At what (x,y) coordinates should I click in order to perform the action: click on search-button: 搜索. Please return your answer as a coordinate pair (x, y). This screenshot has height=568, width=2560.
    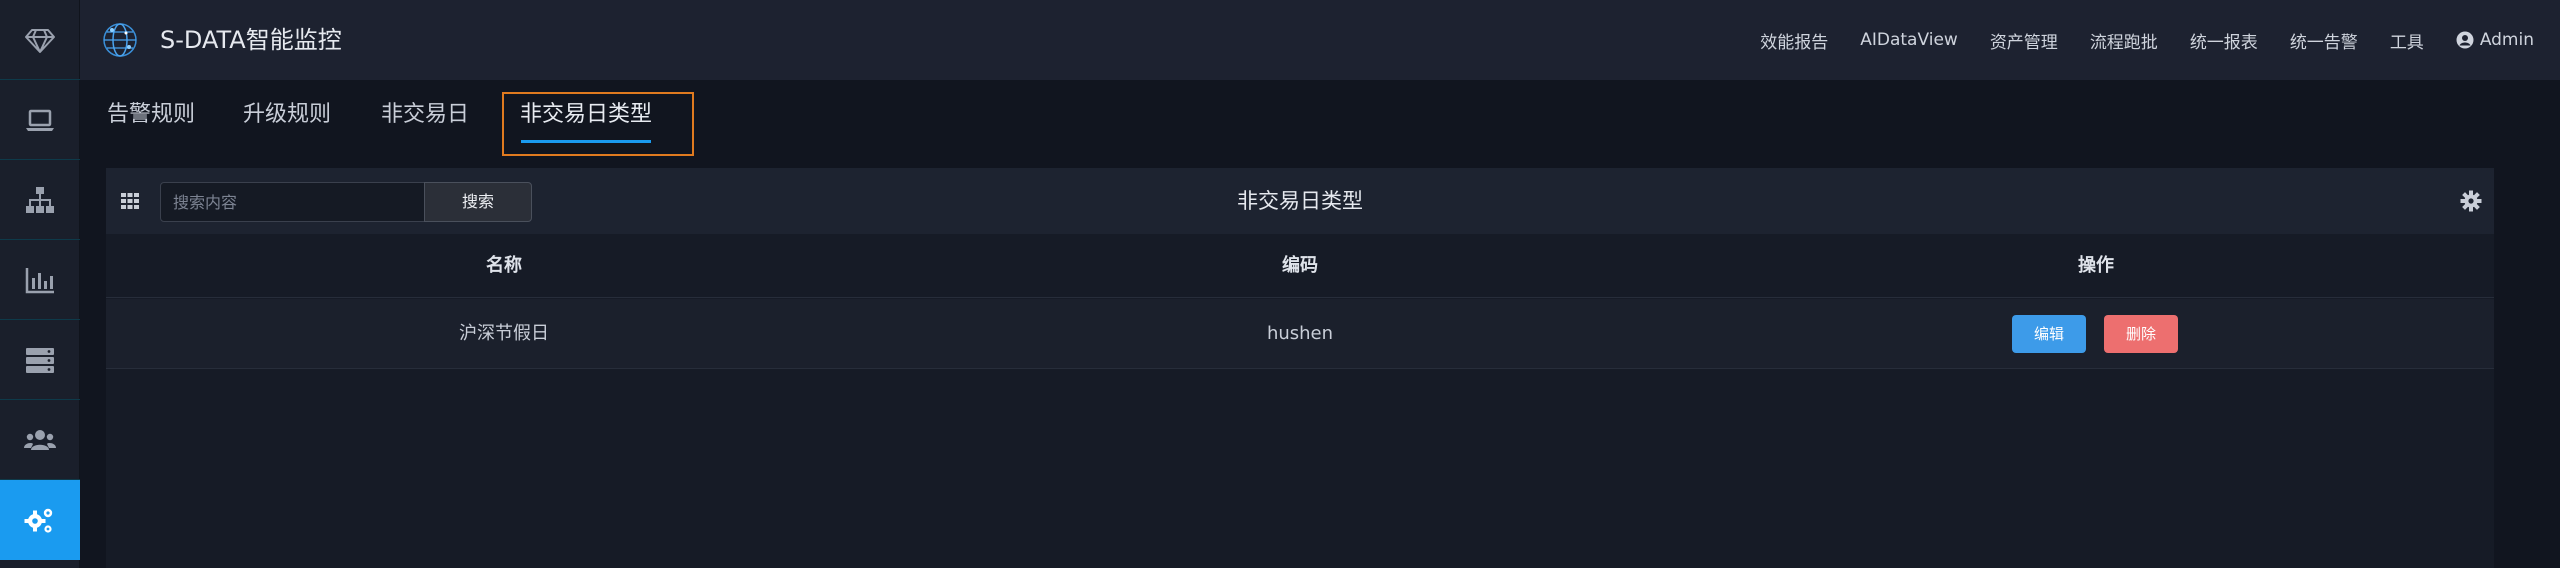
    Looking at the image, I should click on (478, 202).